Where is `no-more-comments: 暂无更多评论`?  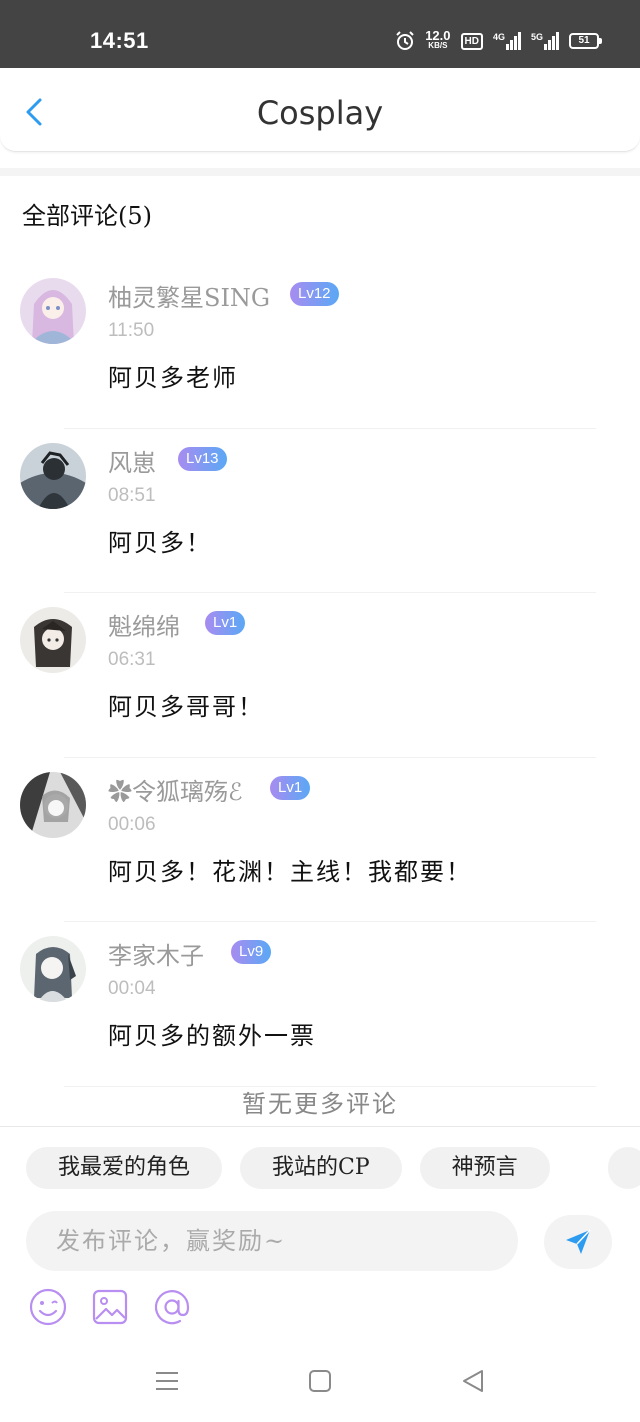
no-more-comments: 暂无更多评论 is located at coordinates (320, 1104).